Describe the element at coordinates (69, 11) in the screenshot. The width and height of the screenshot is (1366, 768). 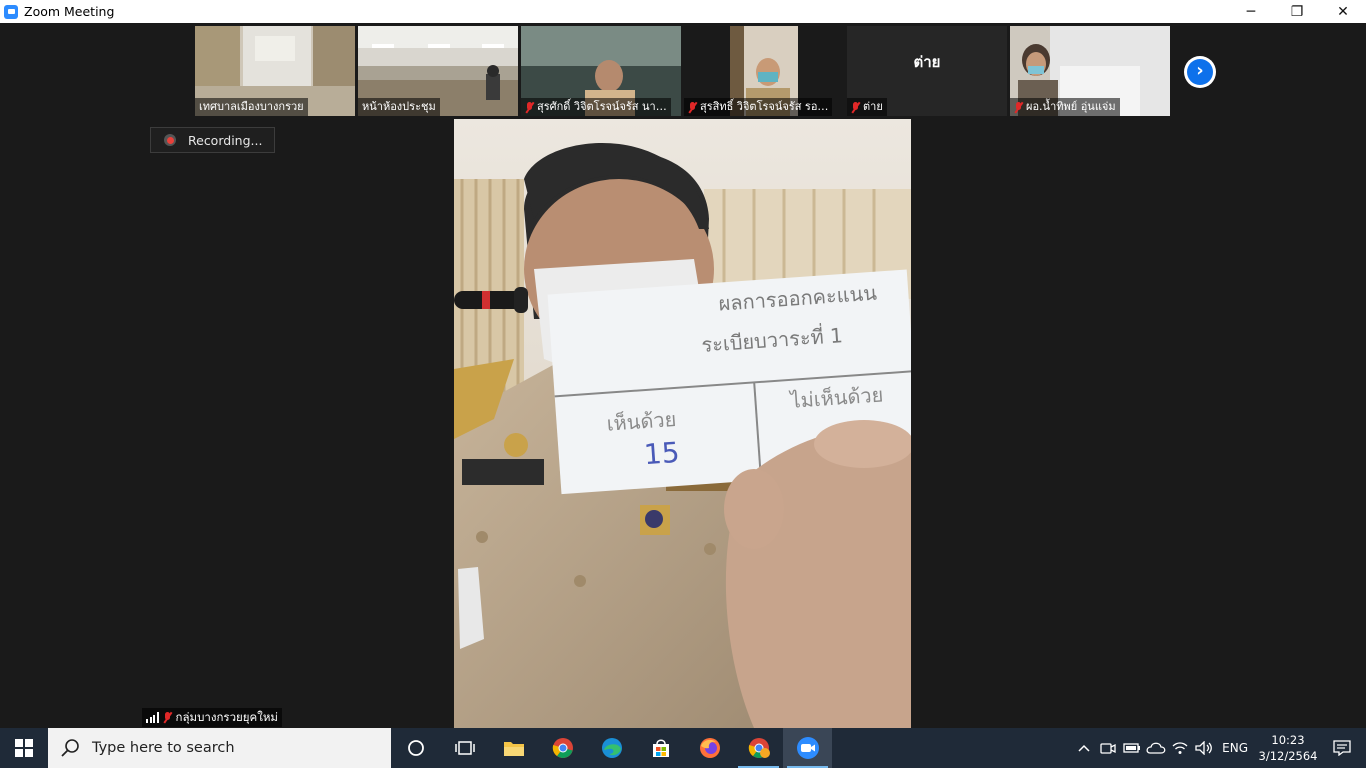
I see `window-title: Zoom Meeting` at that location.